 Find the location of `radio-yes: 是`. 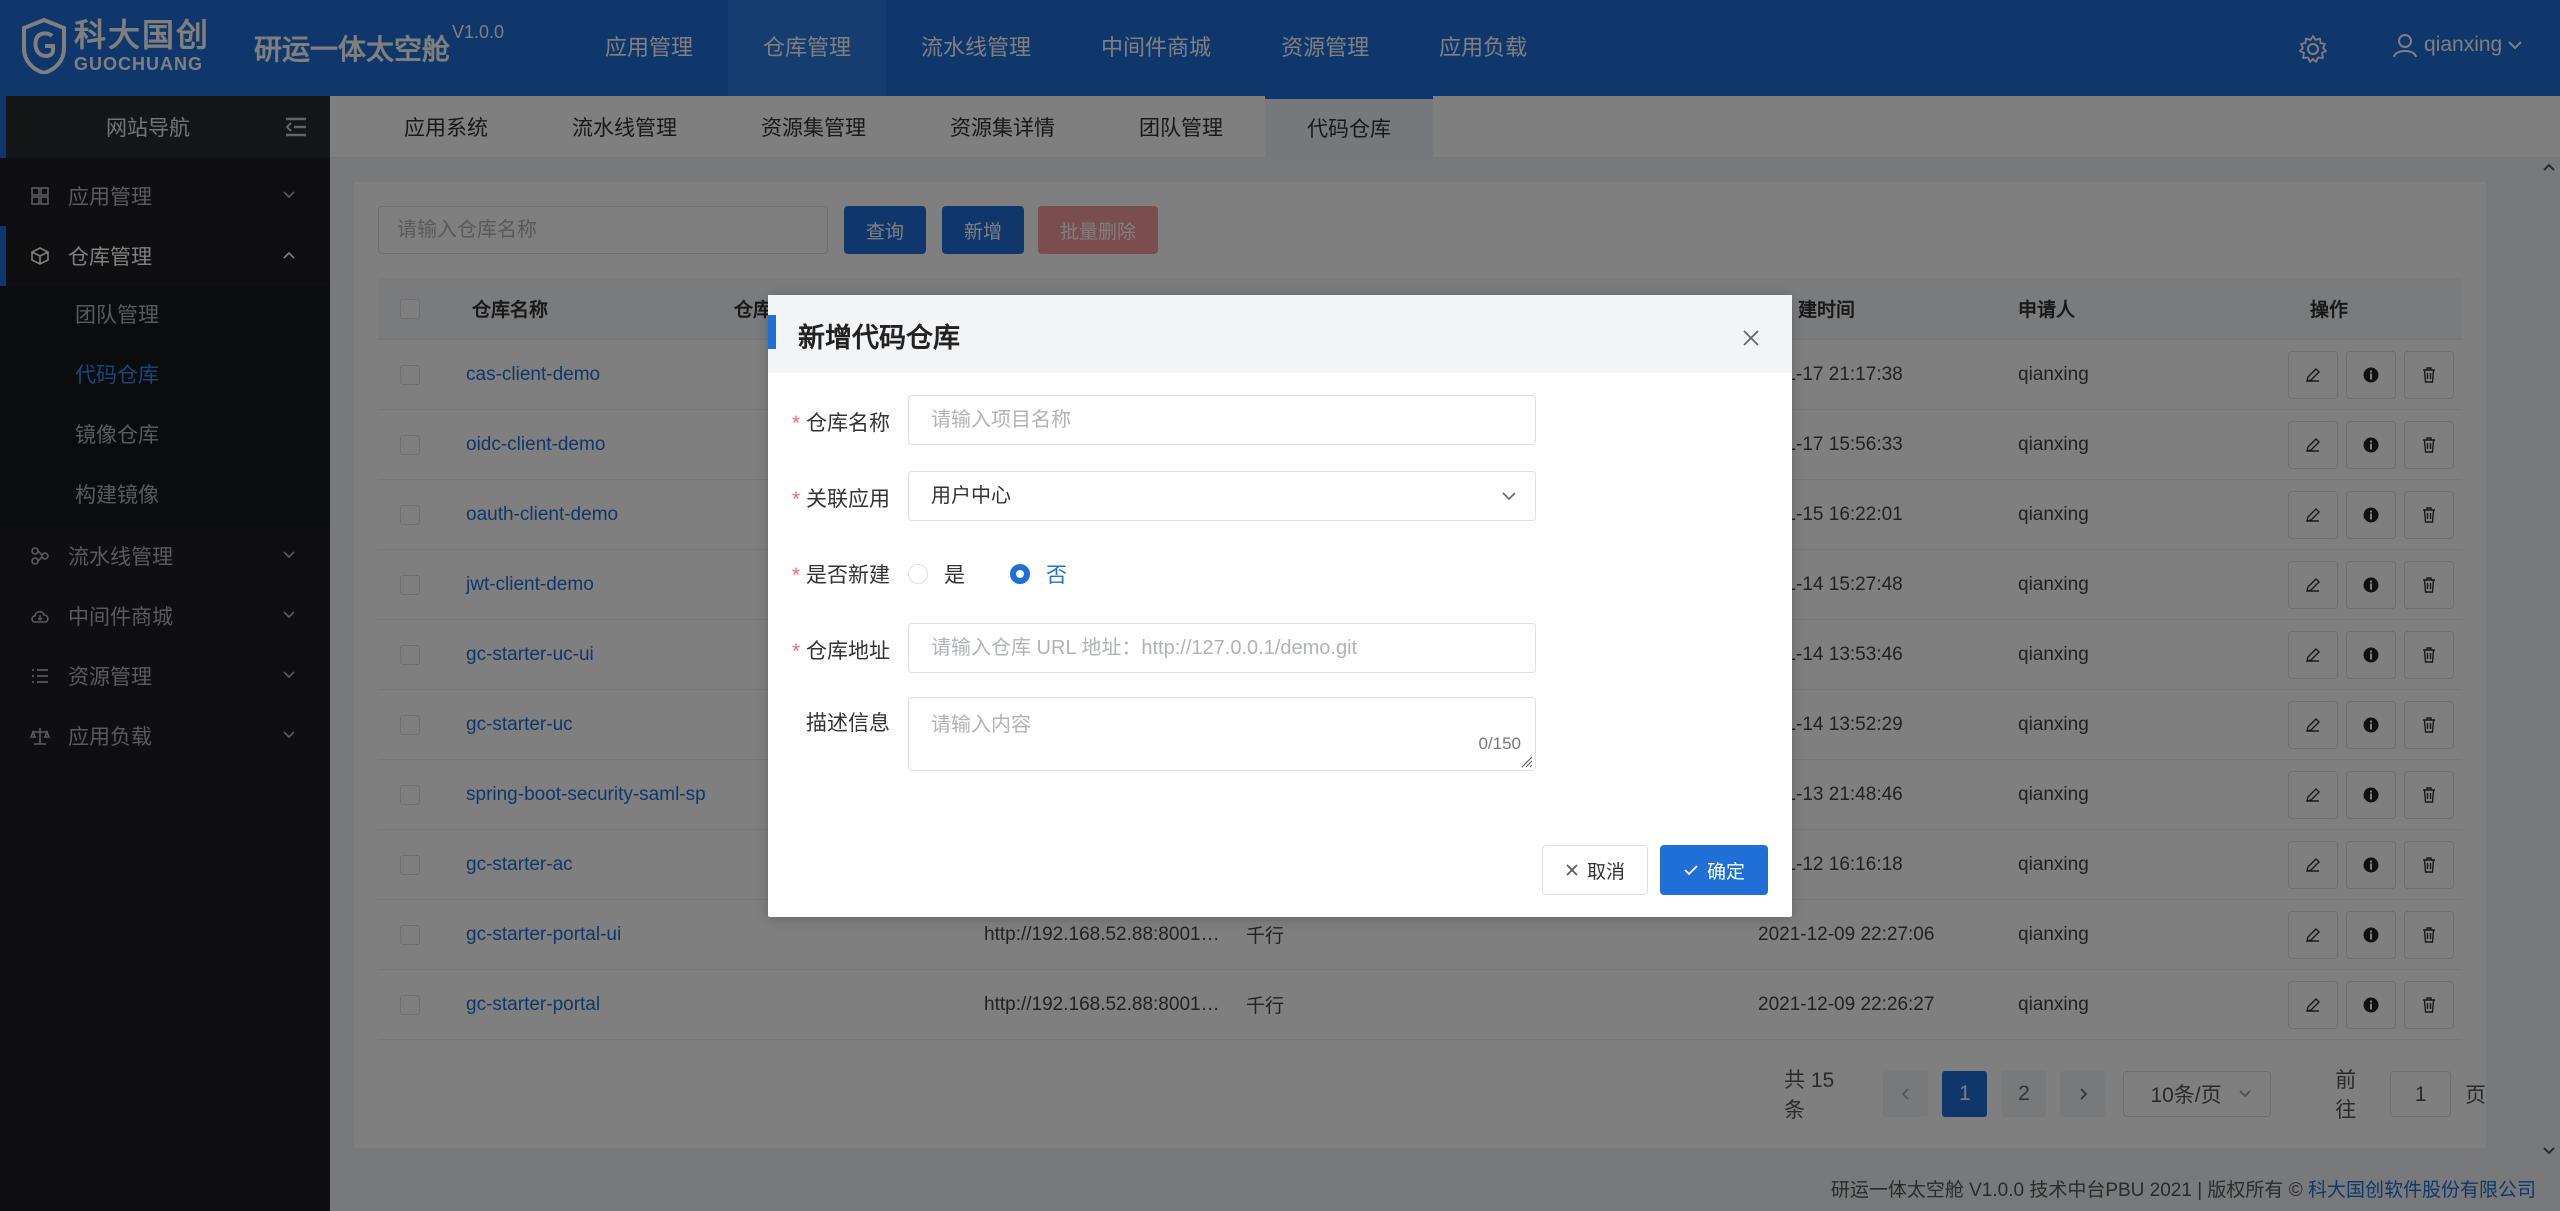

radio-yes: 是 is located at coordinates (936, 574).